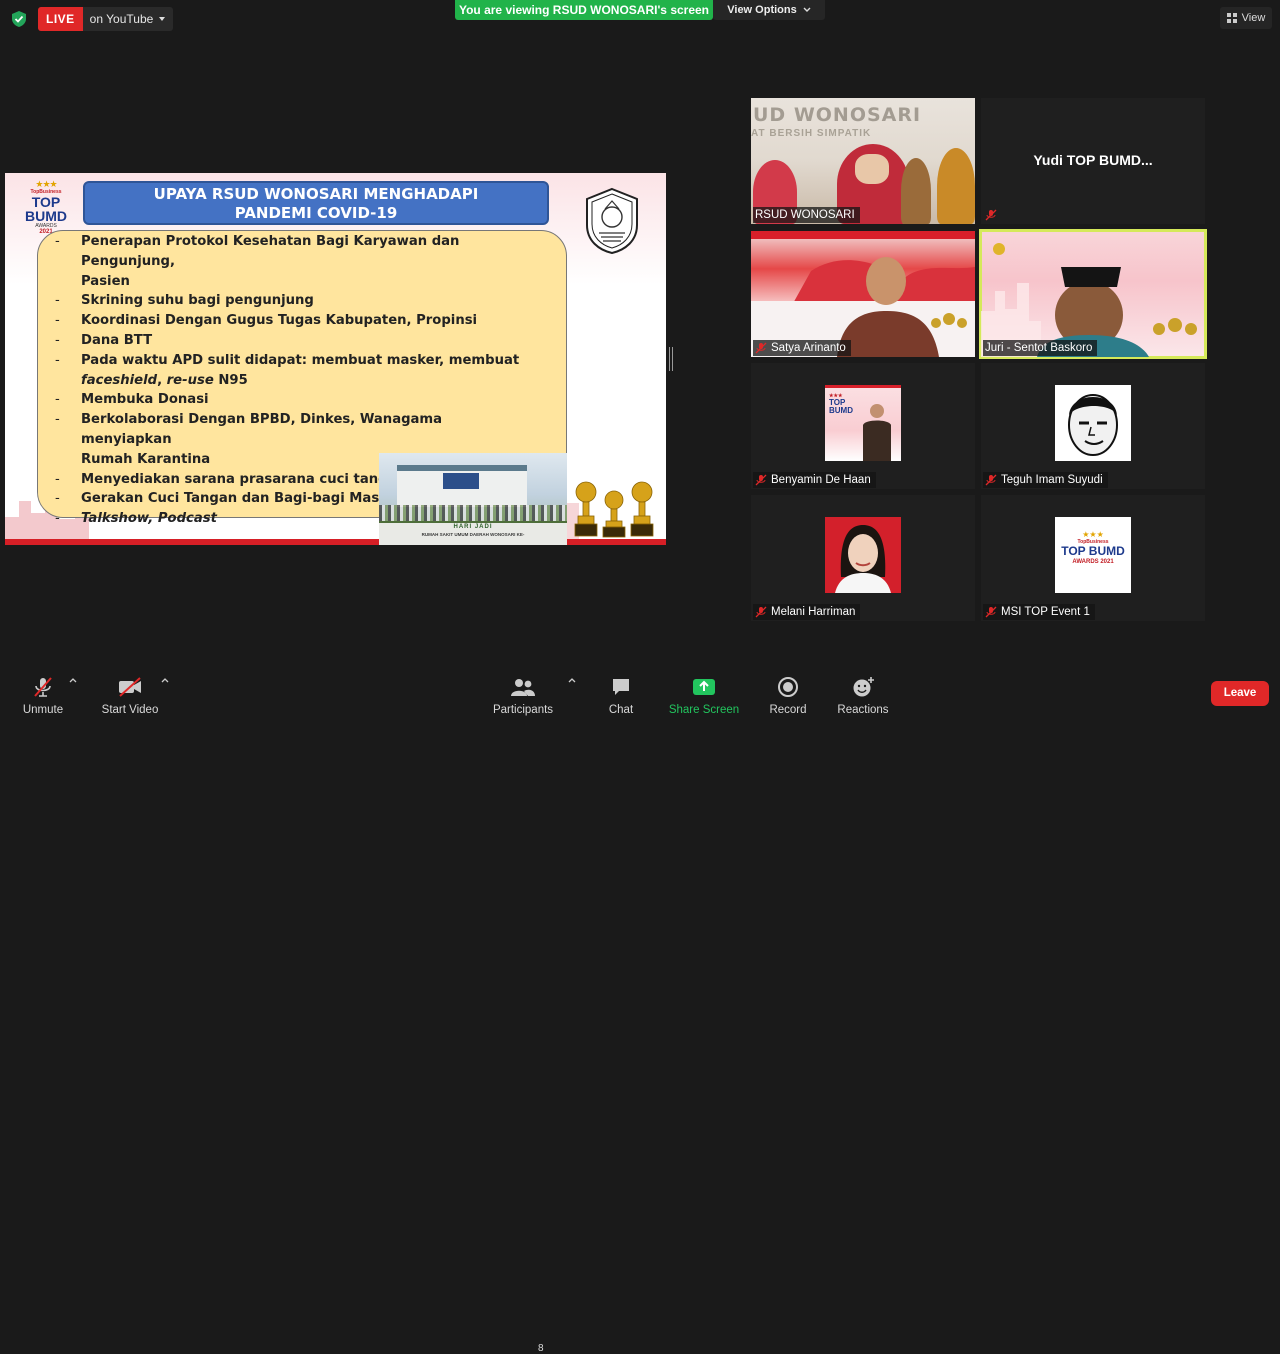  What do you see at coordinates (46, 202) in the screenshot?
I see `logo-top: TOP` at bounding box center [46, 202].